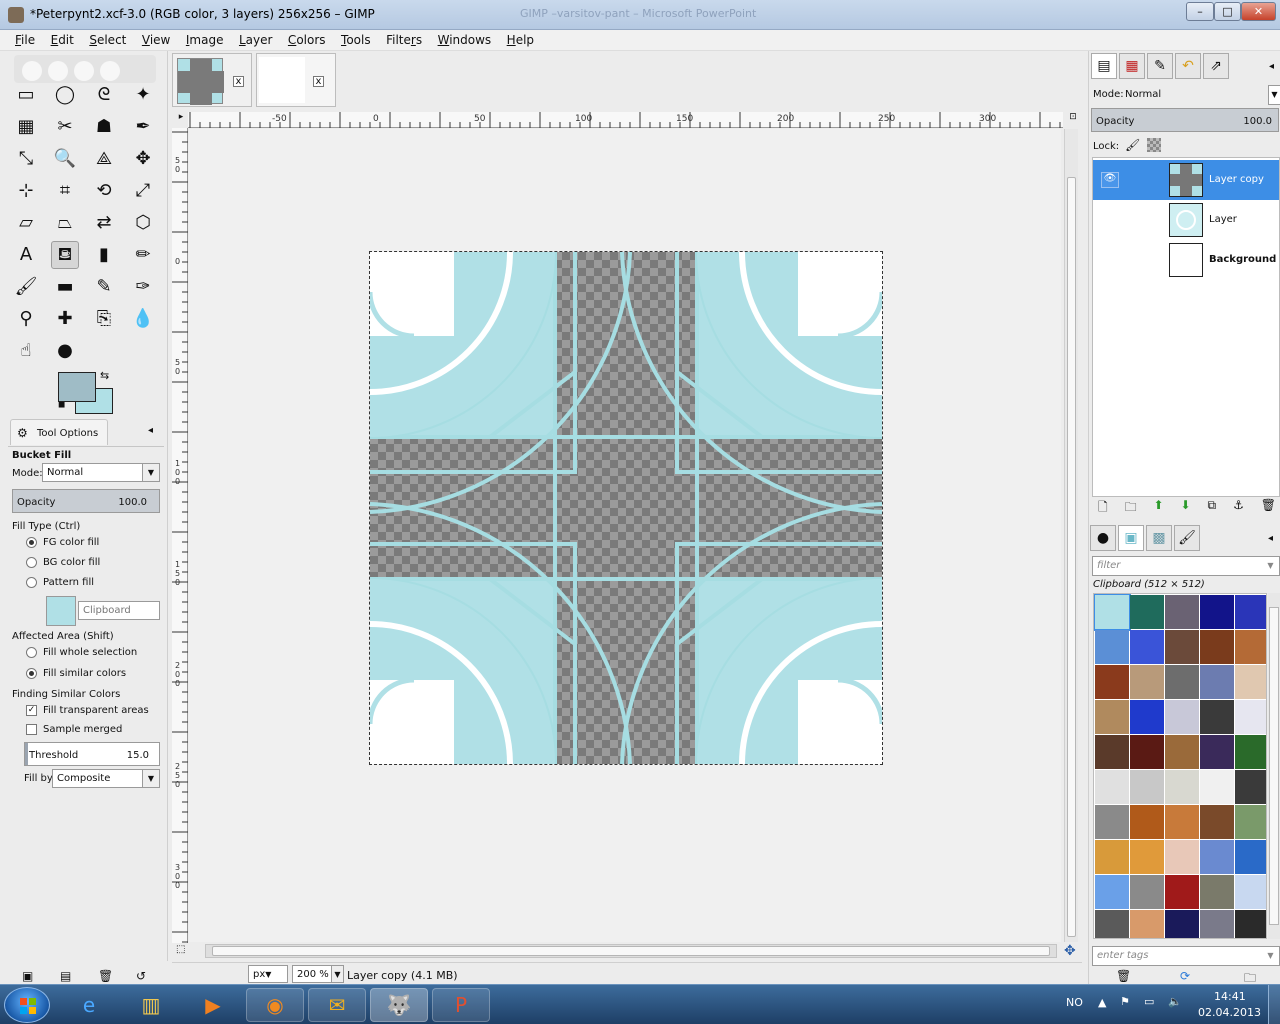 The height and width of the screenshot is (1024, 1280). I want to click on move-icon: ✥, so click(143, 159).